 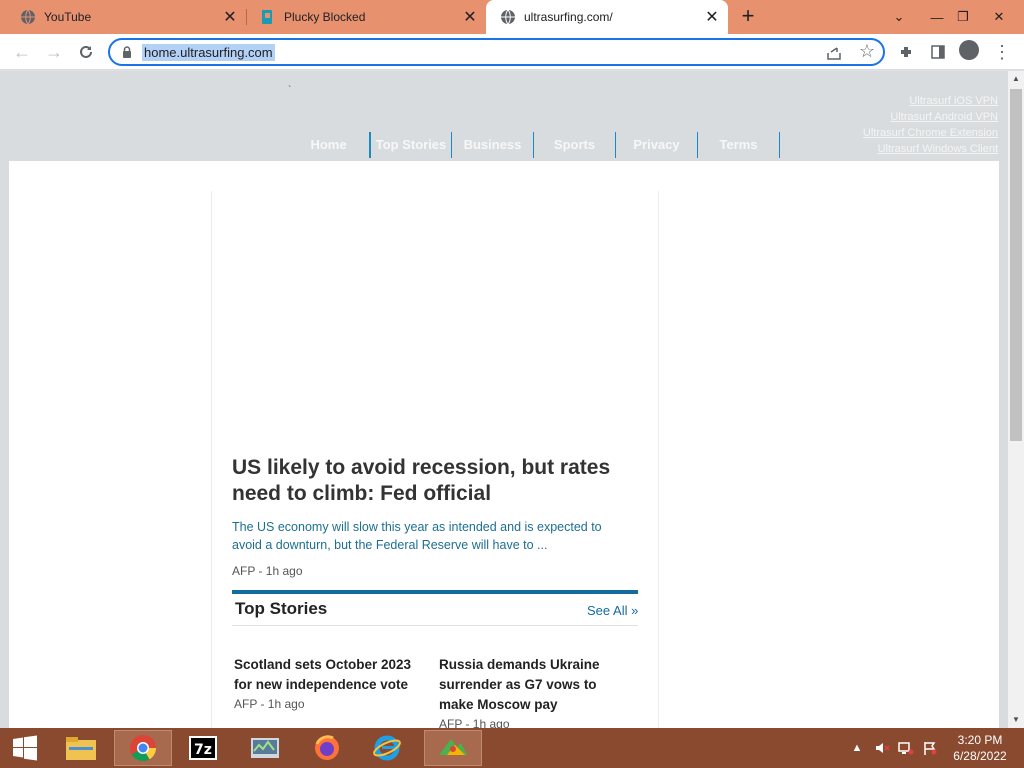 What do you see at coordinates (748, 17) in the screenshot?
I see `new-tab-button: +` at bounding box center [748, 17].